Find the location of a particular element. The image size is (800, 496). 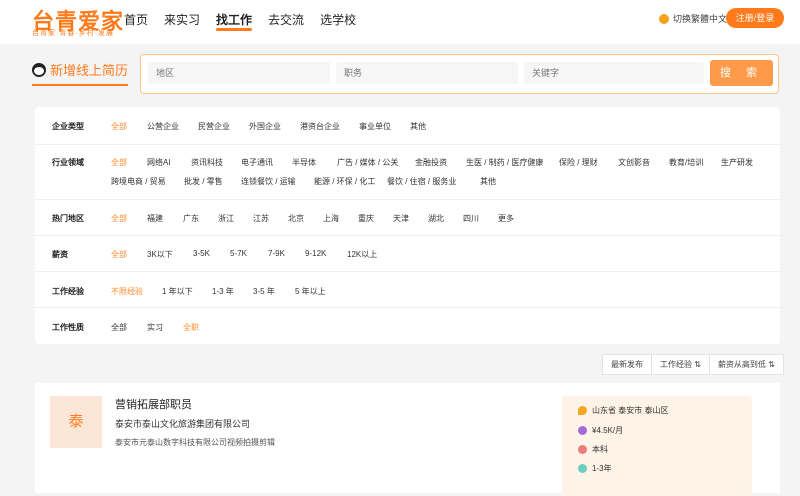

filter-option: 教育/培训 is located at coordinates (686, 162).